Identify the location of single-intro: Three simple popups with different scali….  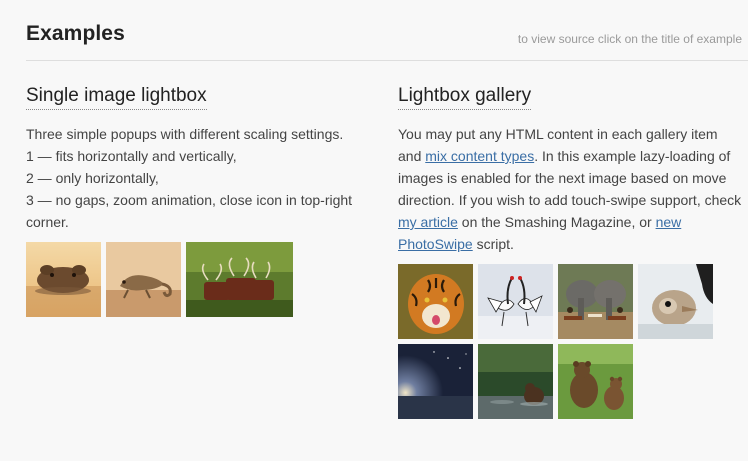
(185, 134).